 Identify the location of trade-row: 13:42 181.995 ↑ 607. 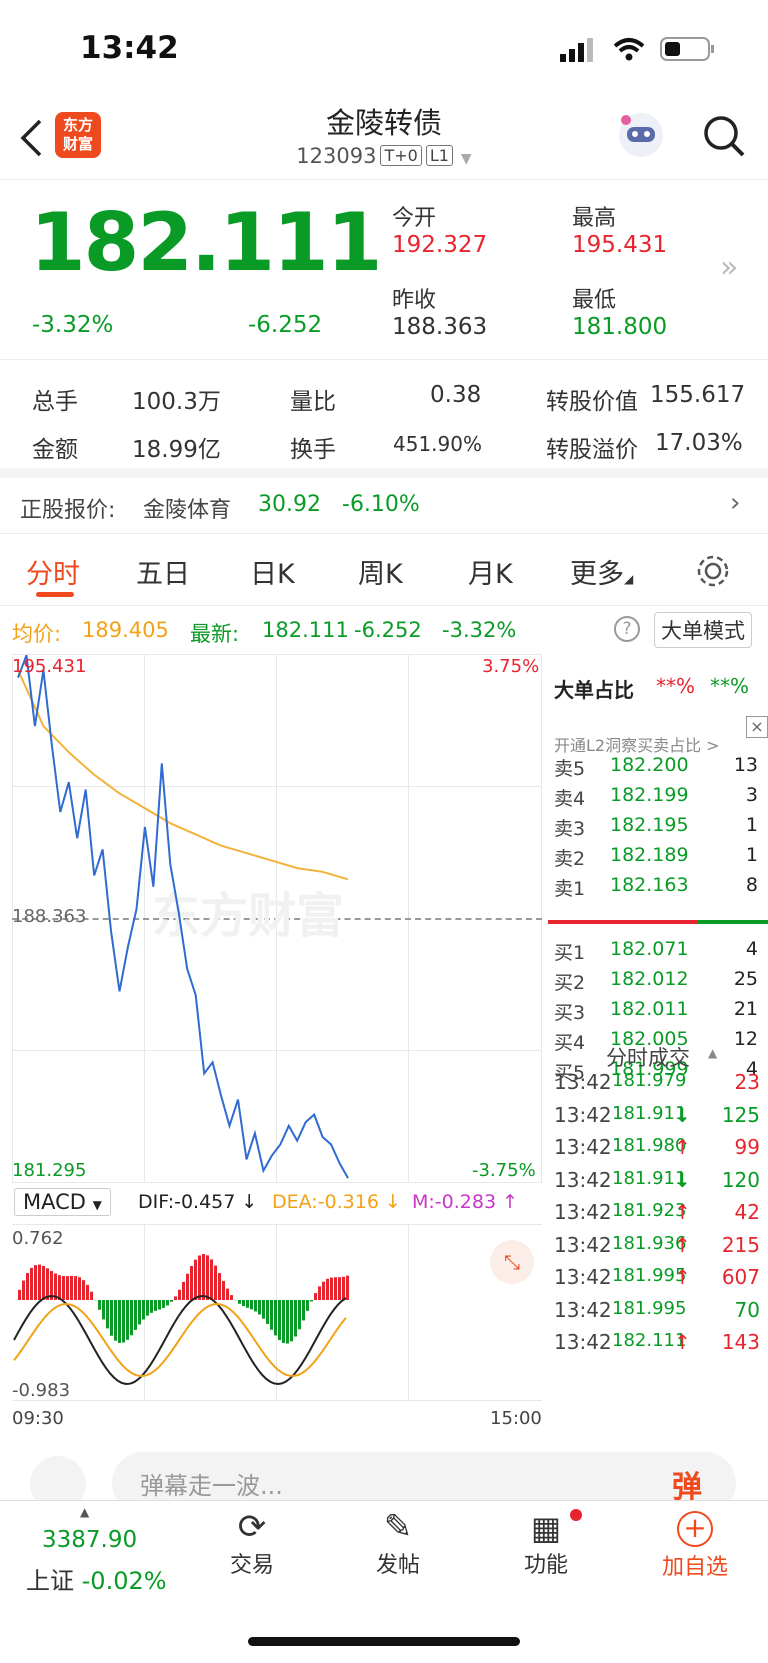
(659, 1280).